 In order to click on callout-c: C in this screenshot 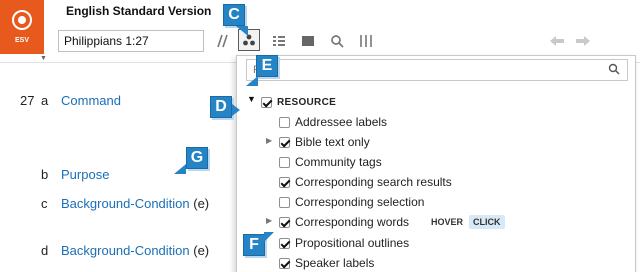, I will do `click(234, 15)`.